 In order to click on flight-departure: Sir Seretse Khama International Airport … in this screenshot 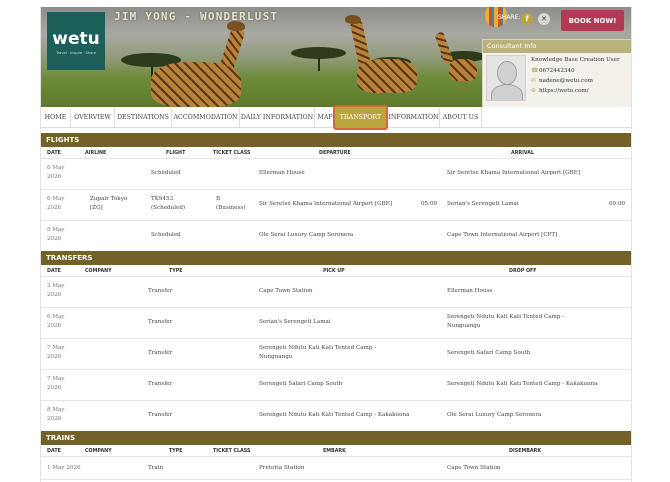, I will do `click(326, 204)`.